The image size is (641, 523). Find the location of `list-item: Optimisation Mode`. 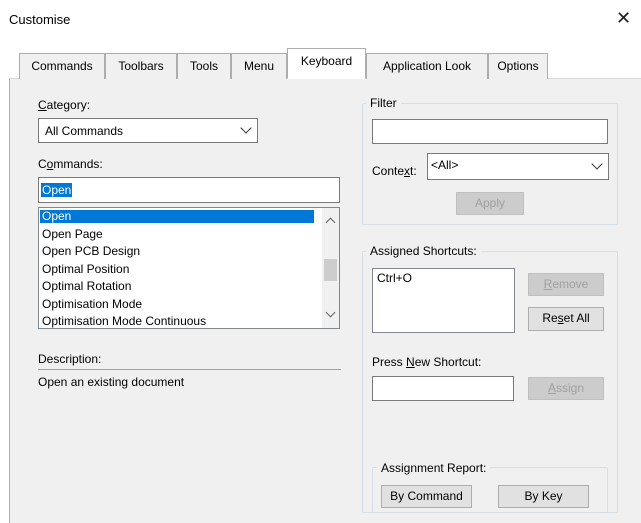

list-item: Optimisation Mode is located at coordinates (177, 304).